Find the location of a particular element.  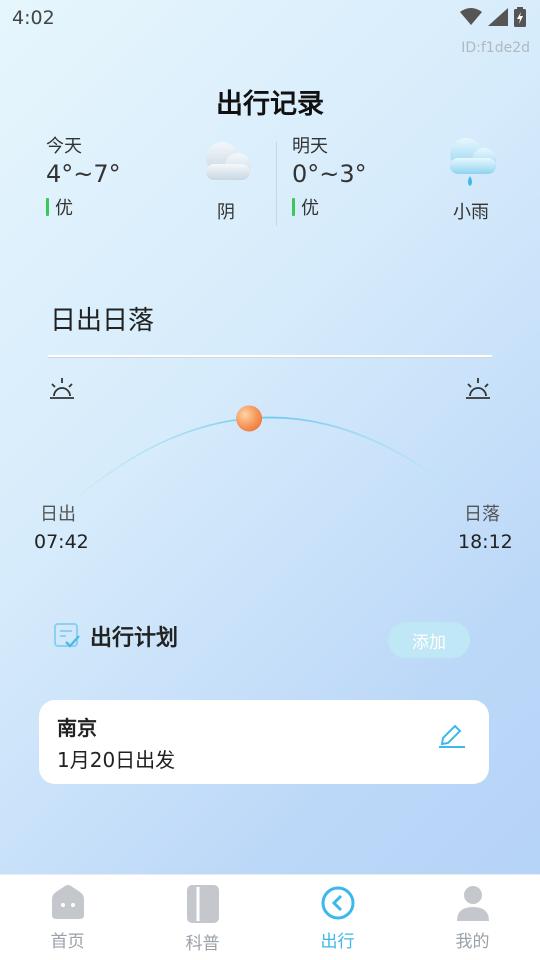

sunset-label: 日落 is located at coordinates (482, 514).